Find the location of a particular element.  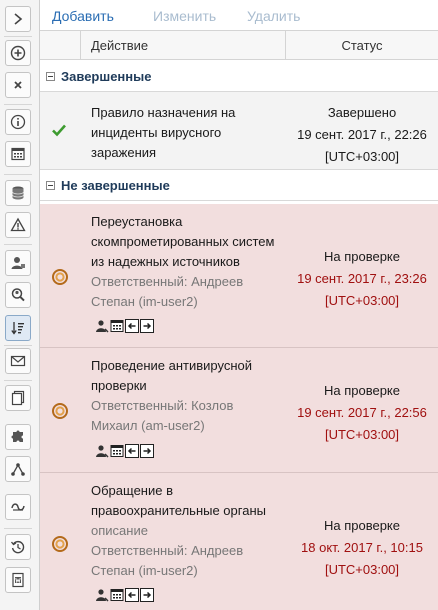

status-state: Завершено is located at coordinates (362, 112).